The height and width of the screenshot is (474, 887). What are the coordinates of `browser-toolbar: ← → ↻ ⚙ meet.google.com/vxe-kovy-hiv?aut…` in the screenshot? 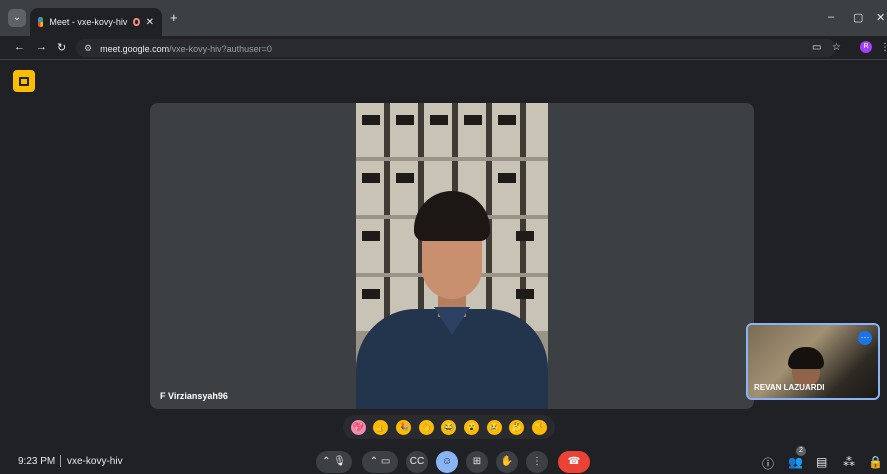 It's located at (443, 48).